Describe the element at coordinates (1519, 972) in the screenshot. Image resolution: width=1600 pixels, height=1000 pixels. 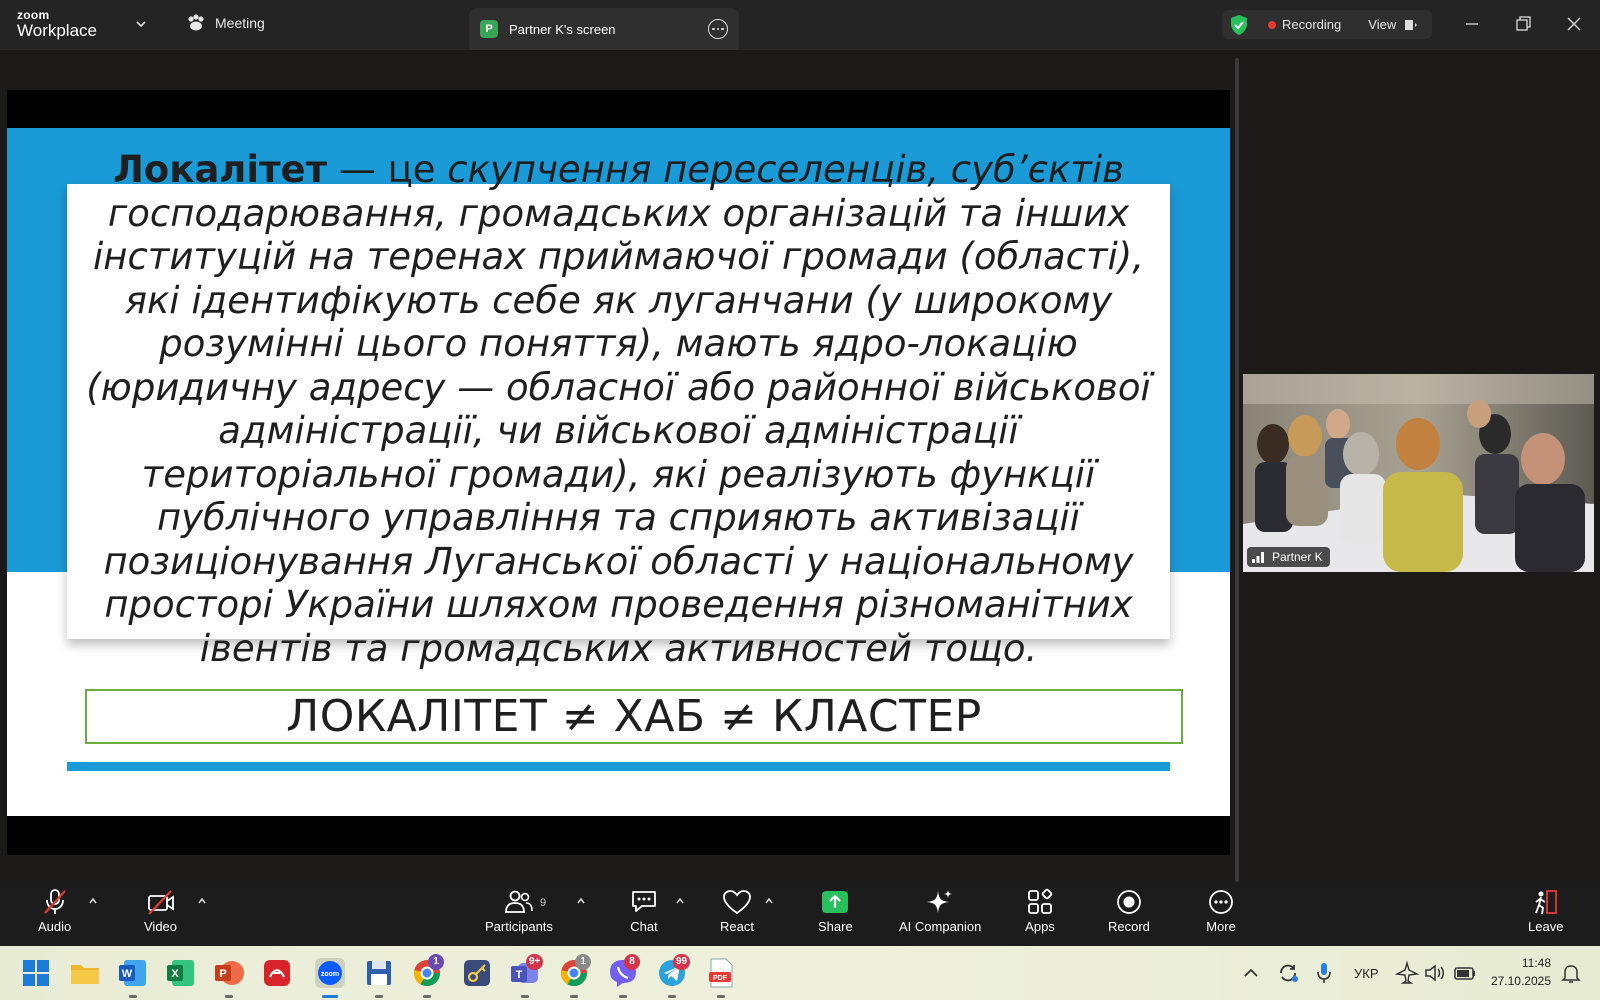
I see `clock: 11:48 27.10.2025` at that location.